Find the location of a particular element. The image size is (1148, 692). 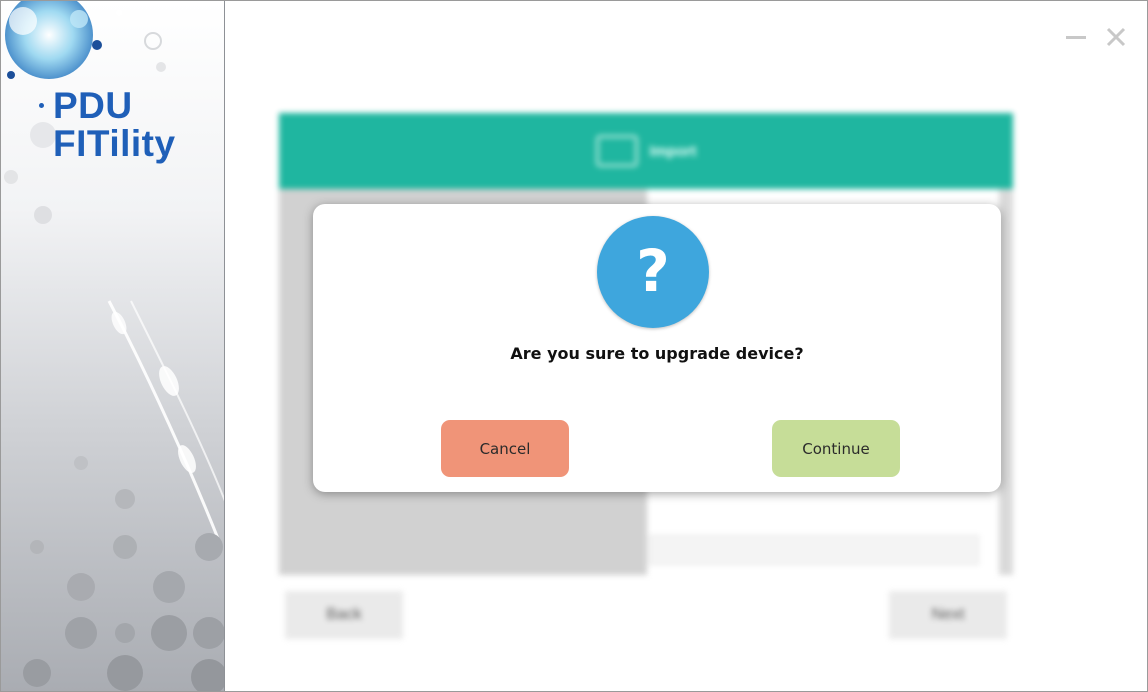

window-controls is located at coordinates (1096, 37).